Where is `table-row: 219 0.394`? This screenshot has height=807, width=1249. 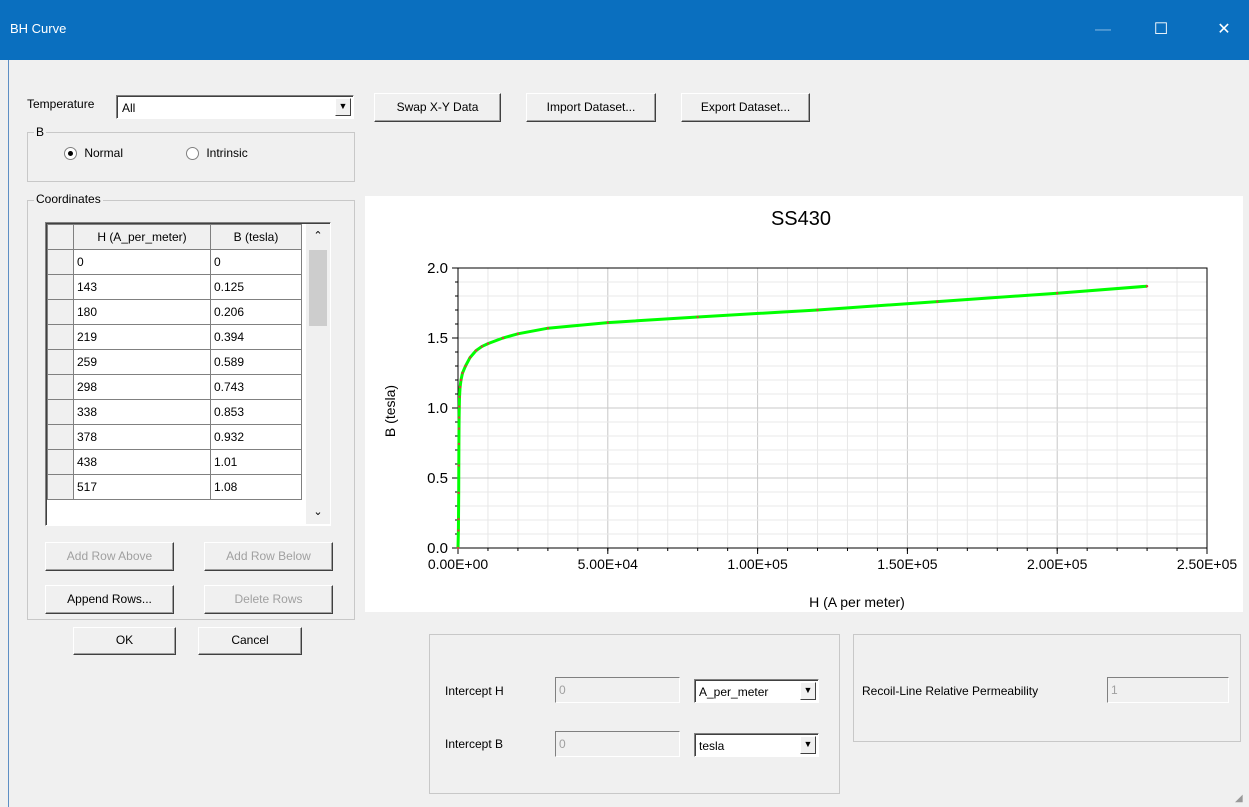
table-row: 219 0.394 is located at coordinates (174, 337).